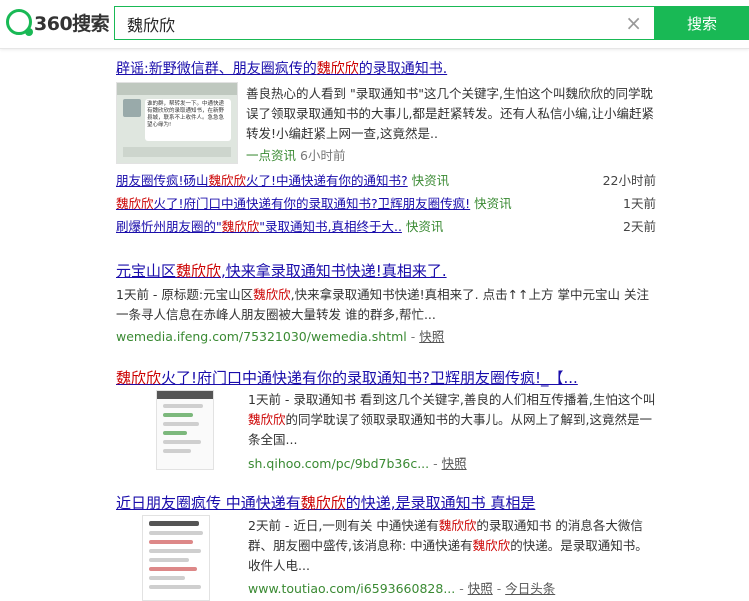 The image size is (749, 601). What do you see at coordinates (343, 525) in the screenshot?
I see `result-snippet-text: 2天前 - 近日,一则有关 中通快递有` at bounding box center [343, 525].